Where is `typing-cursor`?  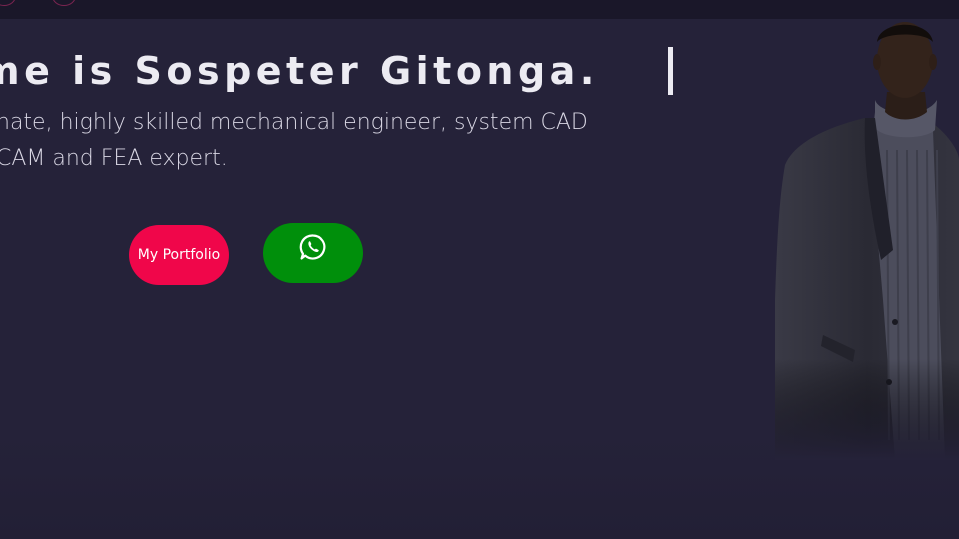
typing-cursor is located at coordinates (670, 71).